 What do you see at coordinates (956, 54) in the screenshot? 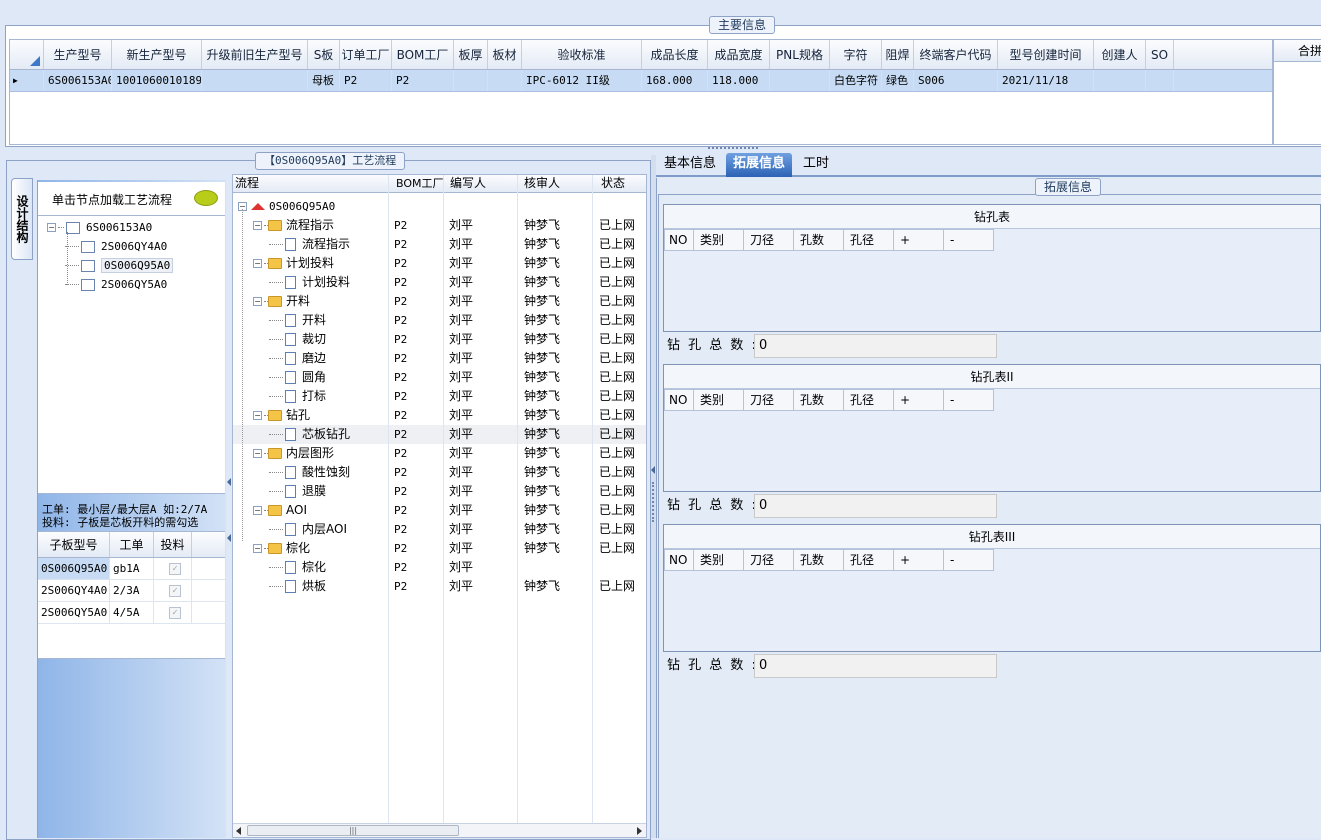
I see `column-header: 终端客户代码` at bounding box center [956, 54].